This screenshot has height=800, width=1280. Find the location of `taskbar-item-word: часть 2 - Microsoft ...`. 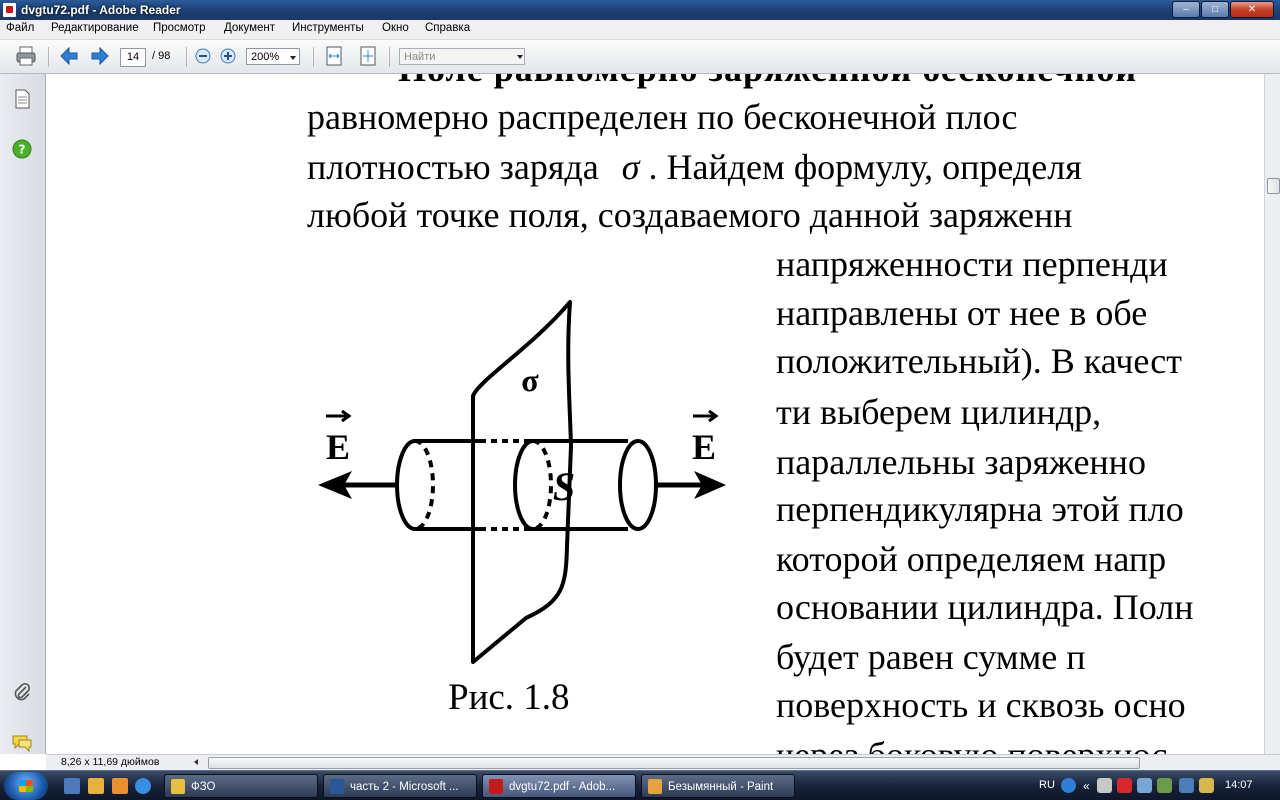

taskbar-item-word: часть 2 - Microsoft ... is located at coordinates (400, 786).